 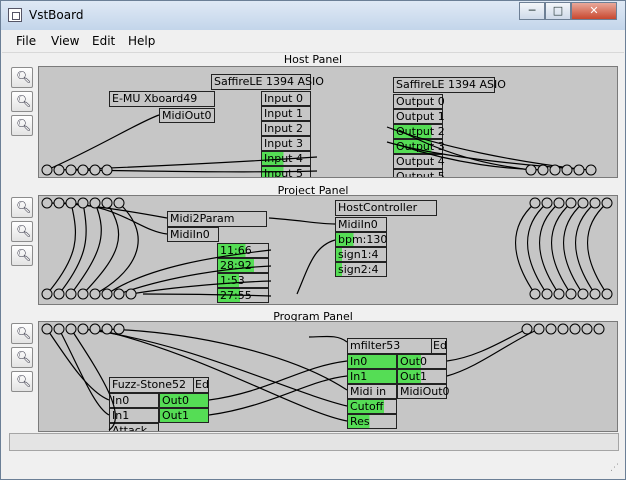 What do you see at coordinates (422, 361) in the screenshot?
I see `mfilter-out0-pin: Out0` at bounding box center [422, 361].